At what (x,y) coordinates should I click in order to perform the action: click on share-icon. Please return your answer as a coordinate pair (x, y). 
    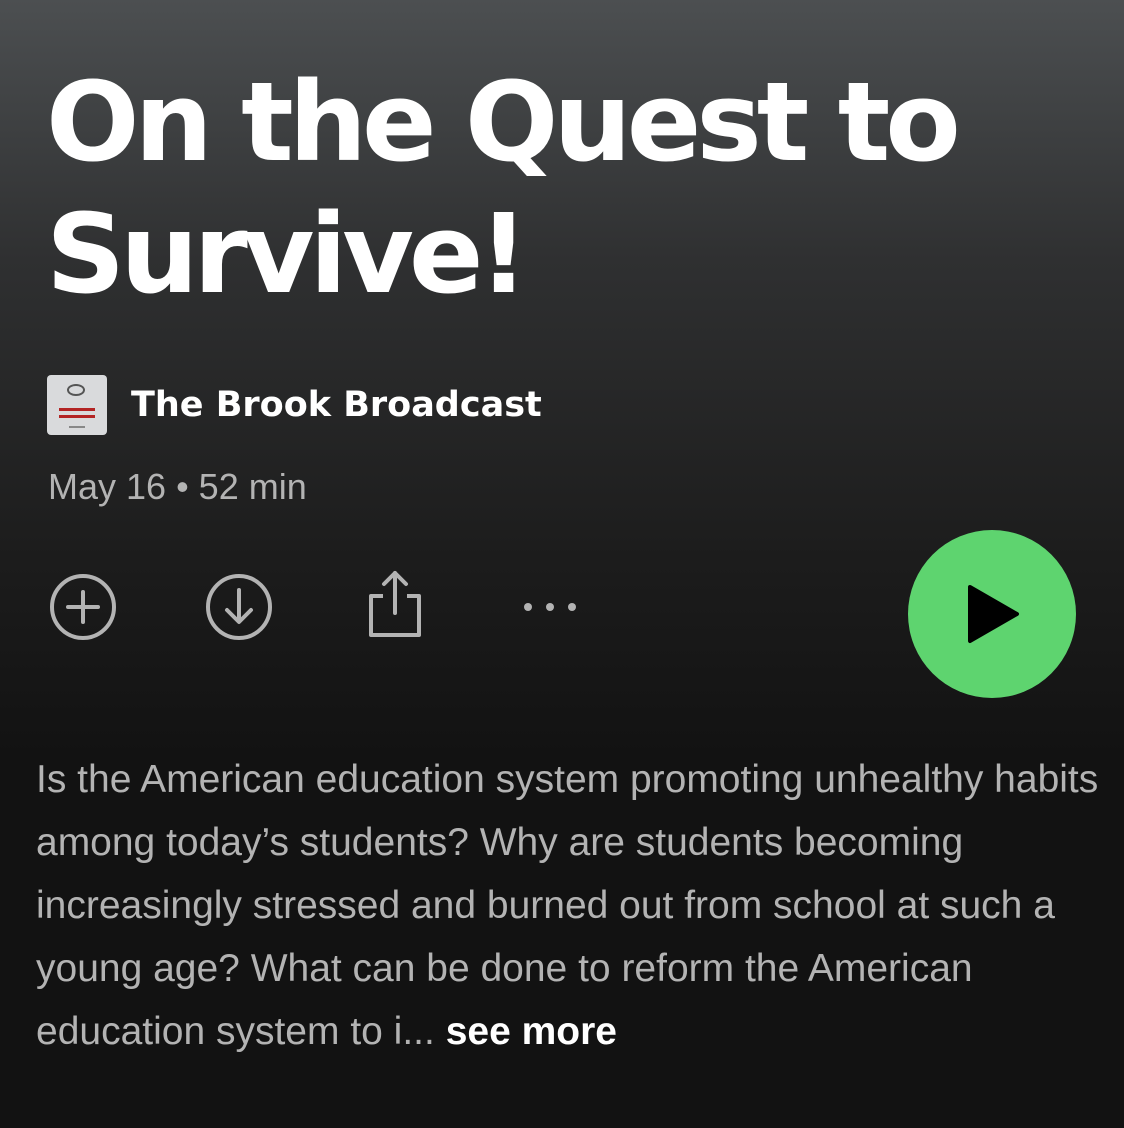
    Looking at the image, I should click on (395, 604).